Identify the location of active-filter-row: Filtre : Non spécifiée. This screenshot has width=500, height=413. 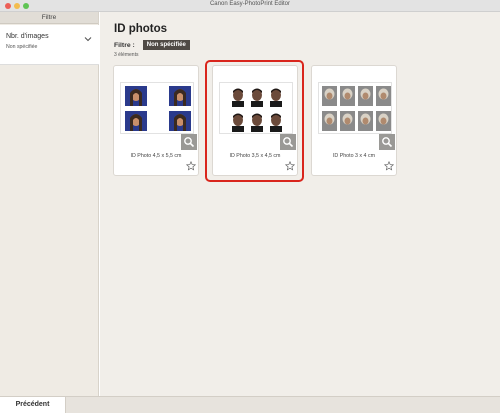
(152, 45).